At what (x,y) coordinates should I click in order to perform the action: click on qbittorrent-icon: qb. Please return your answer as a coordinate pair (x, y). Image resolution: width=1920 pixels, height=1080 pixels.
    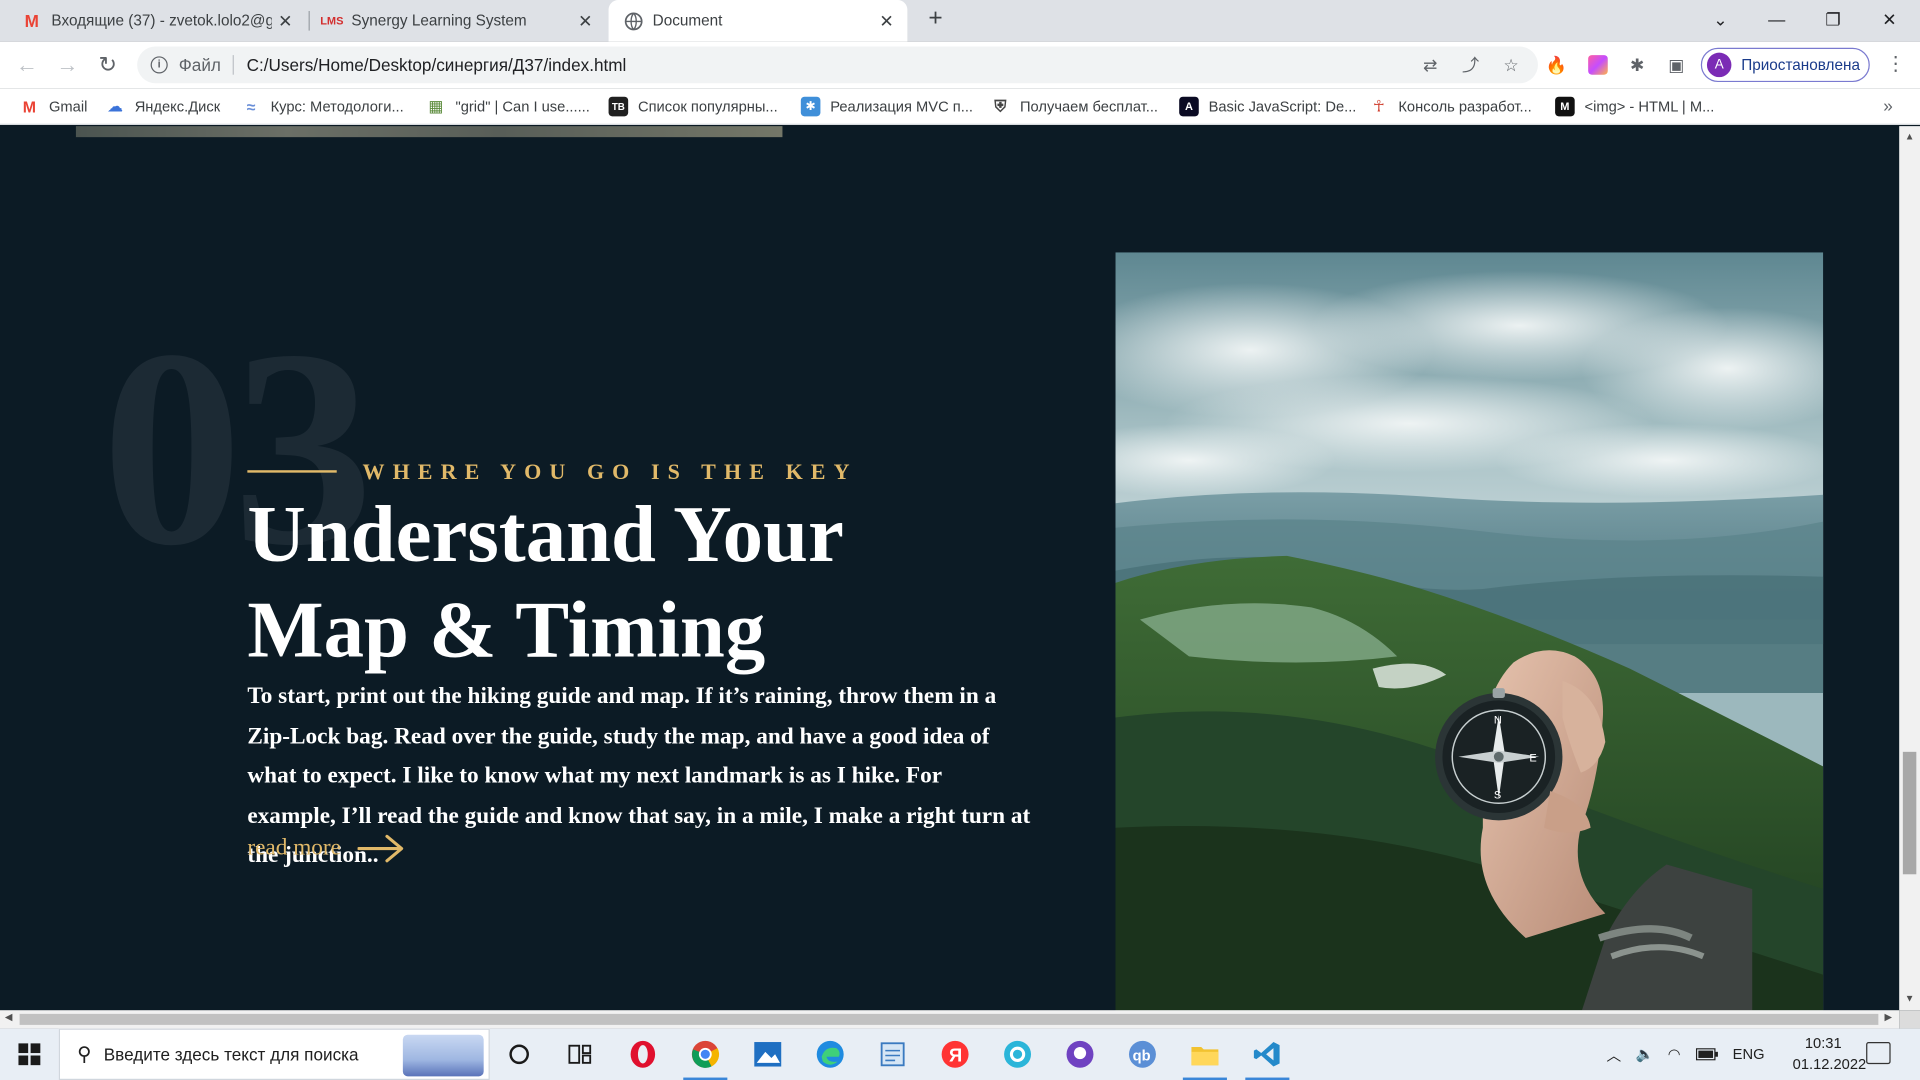
    Looking at the image, I should click on (1142, 1054).